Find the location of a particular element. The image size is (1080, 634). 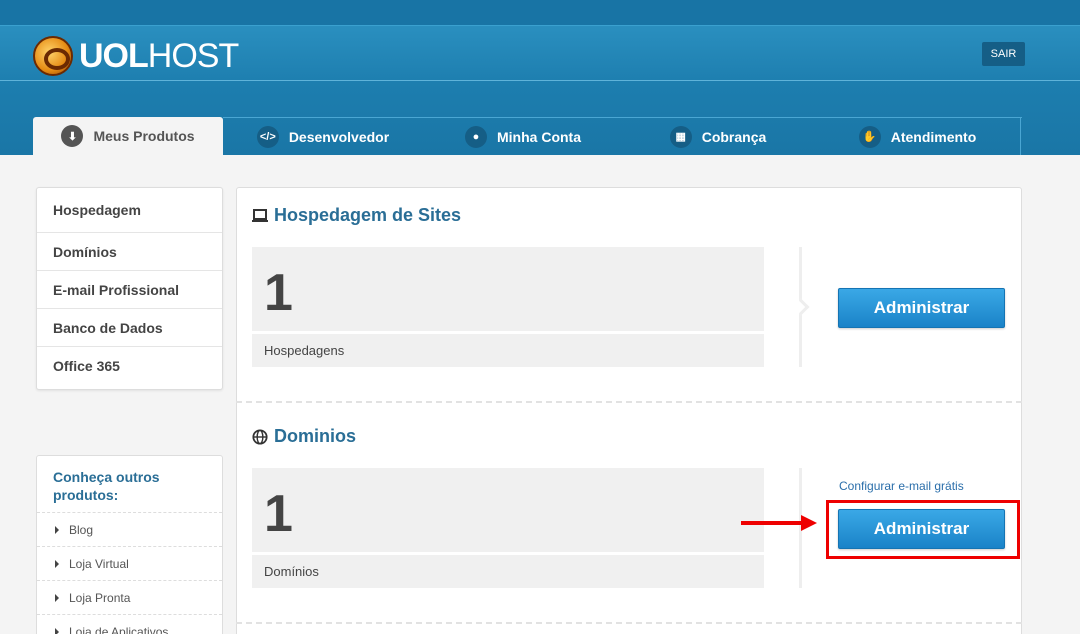

tab-label: Desenvolvedor is located at coordinates (339, 136).